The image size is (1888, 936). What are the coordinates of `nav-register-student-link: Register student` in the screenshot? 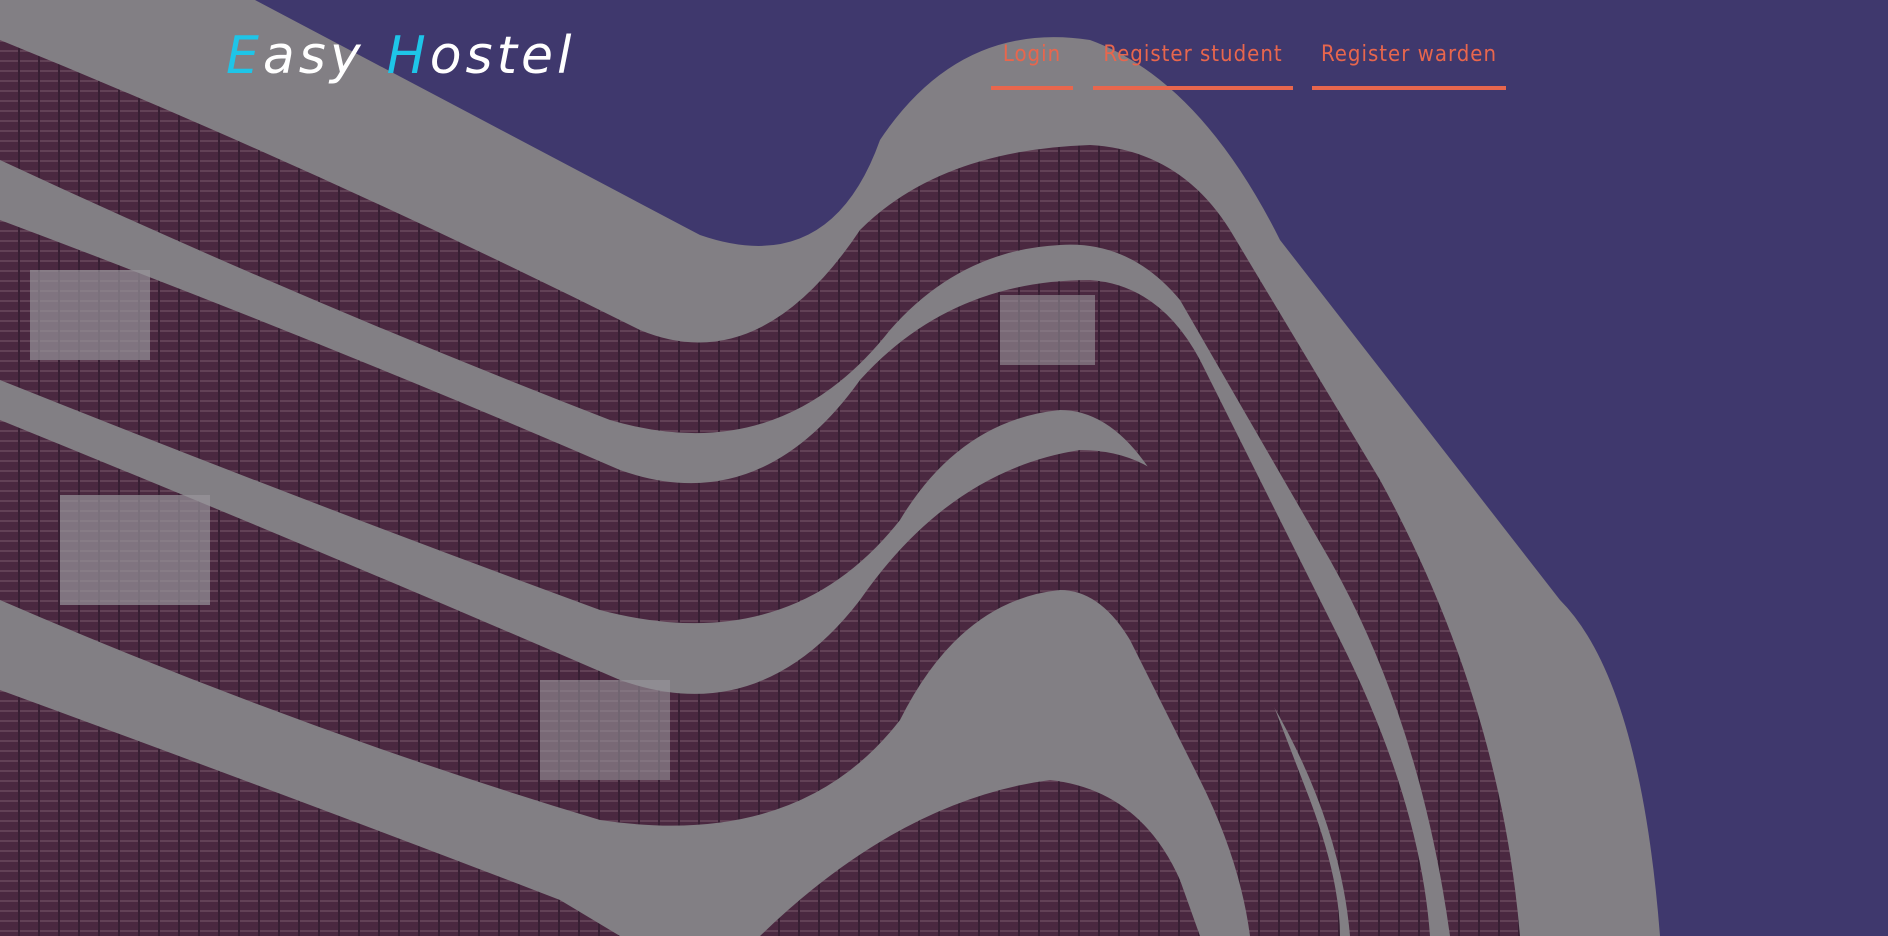 It's located at (1193, 64).